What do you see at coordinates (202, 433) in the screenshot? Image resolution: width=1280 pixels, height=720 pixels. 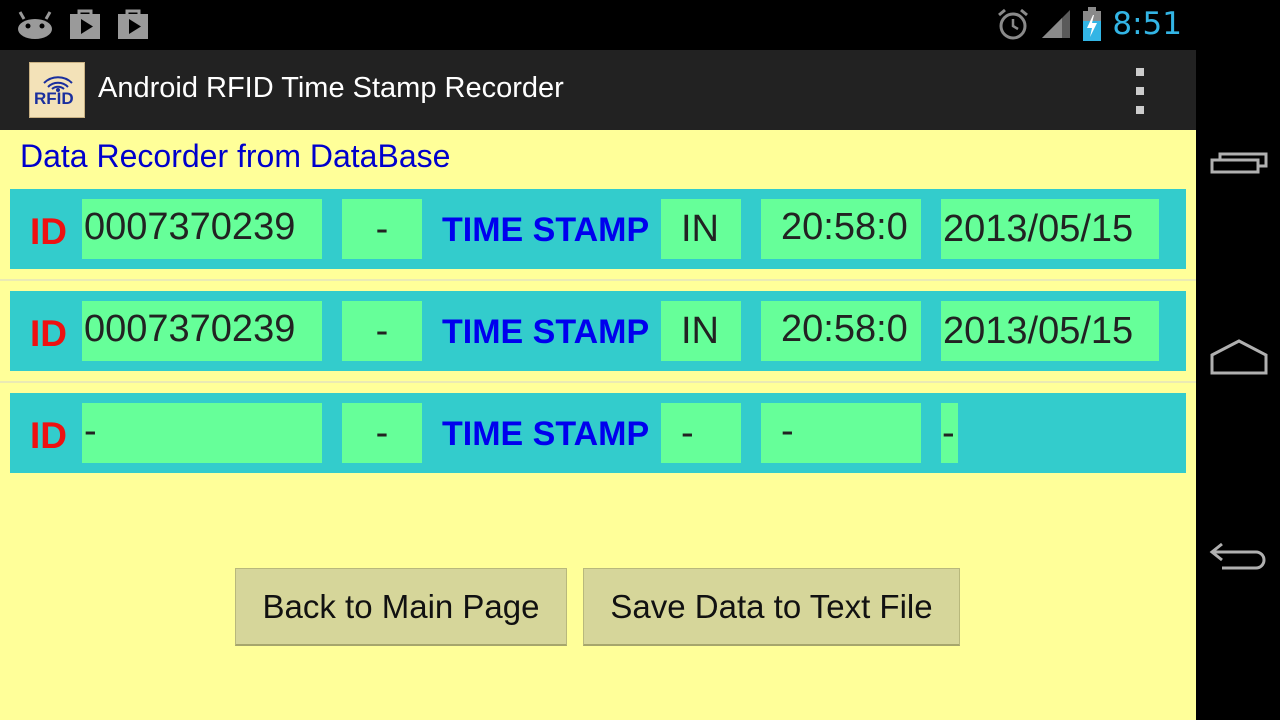 I see `id-value: -` at bounding box center [202, 433].